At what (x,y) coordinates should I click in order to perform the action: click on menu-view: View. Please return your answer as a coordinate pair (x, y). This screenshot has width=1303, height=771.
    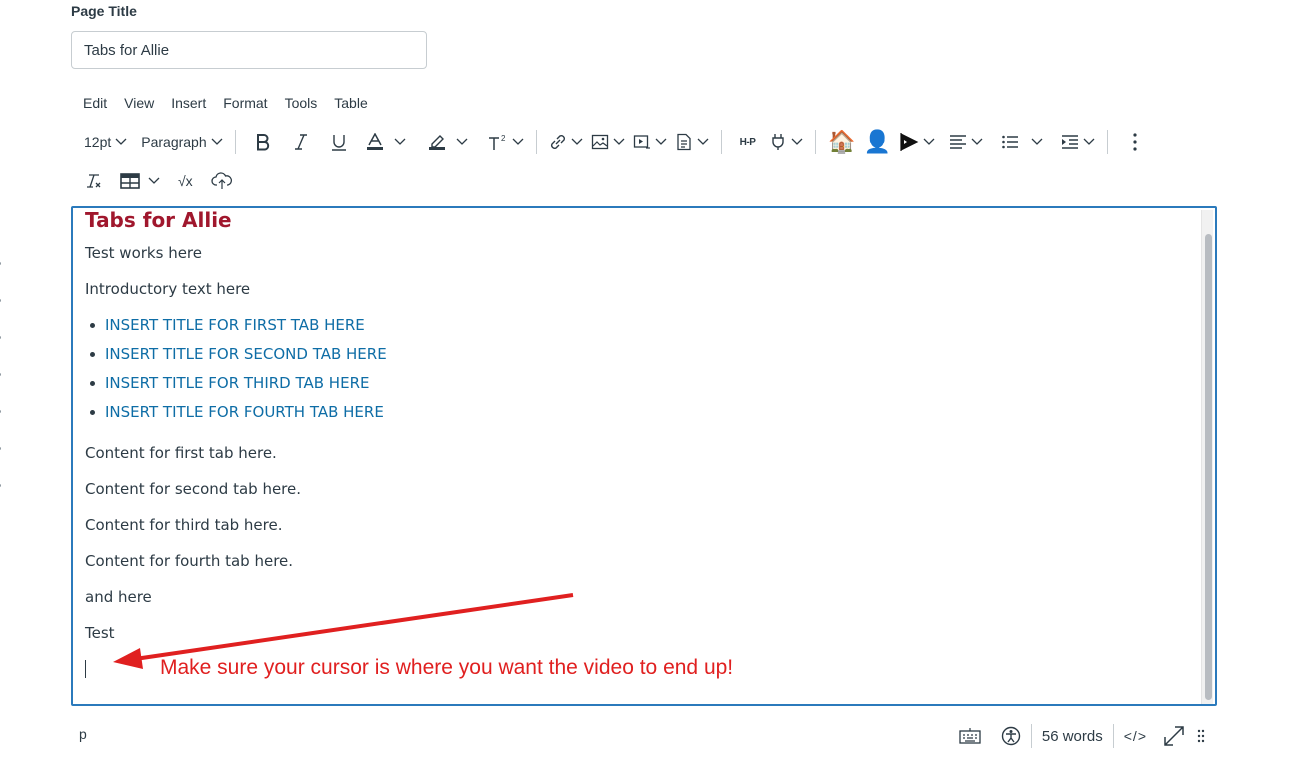
    Looking at the image, I should click on (139, 103).